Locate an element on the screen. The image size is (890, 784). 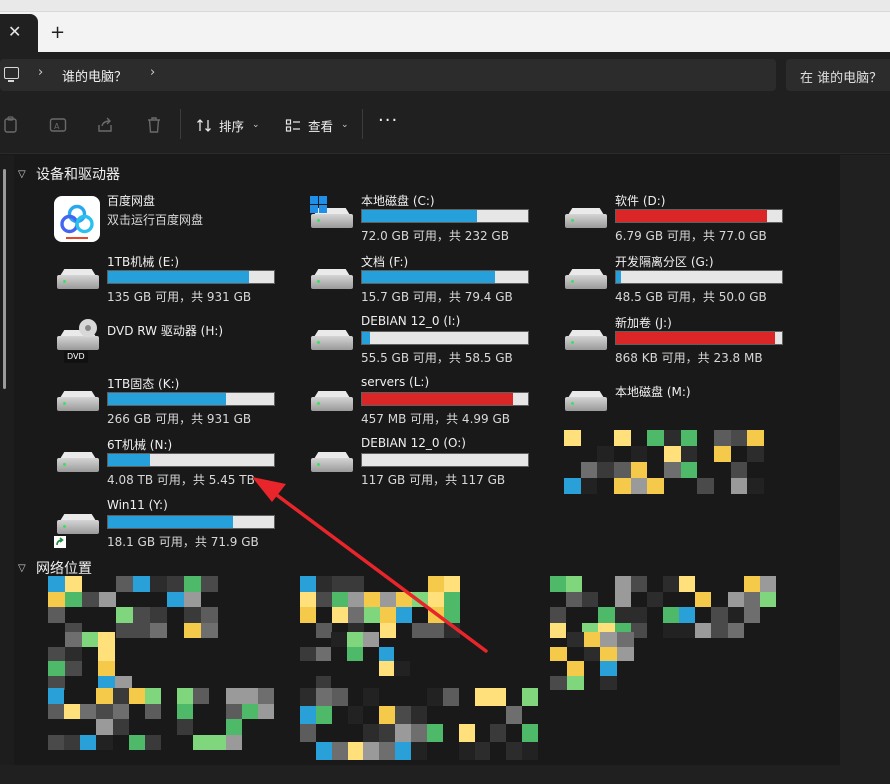
drive-baidu-netdisk: 百度网盘 双击运行百度网盘 is located at coordinates (179, 220).